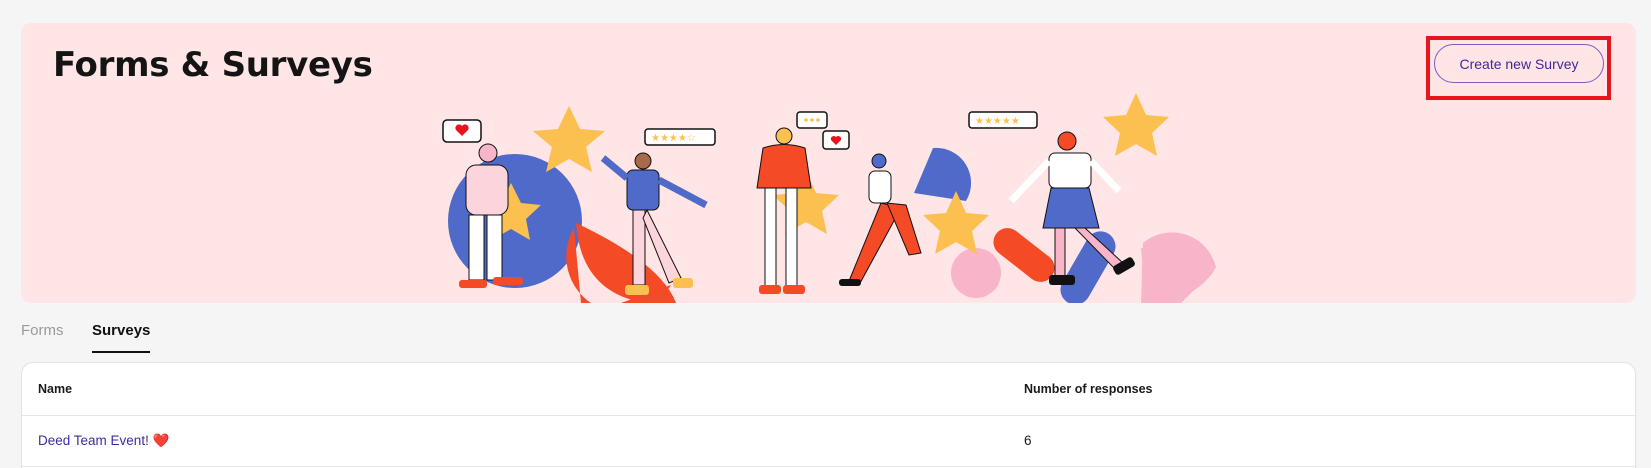 The height and width of the screenshot is (468, 1651). What do you see at coordinates (93, 440) in the screenshot?
I see `survey-name-text: Deed Team Event!` at bounding box center [93, 440].